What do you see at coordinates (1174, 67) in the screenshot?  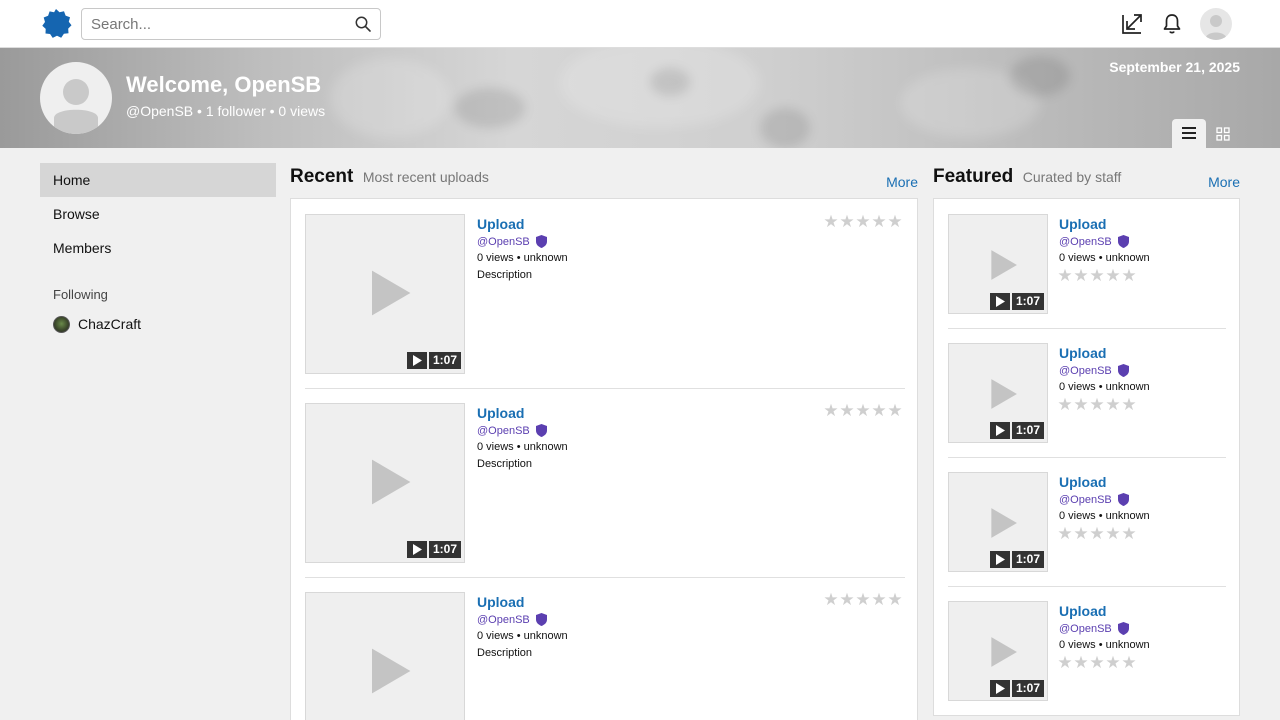 I see `current-date: September 21, 2025` at bounding box center [1174, 67].